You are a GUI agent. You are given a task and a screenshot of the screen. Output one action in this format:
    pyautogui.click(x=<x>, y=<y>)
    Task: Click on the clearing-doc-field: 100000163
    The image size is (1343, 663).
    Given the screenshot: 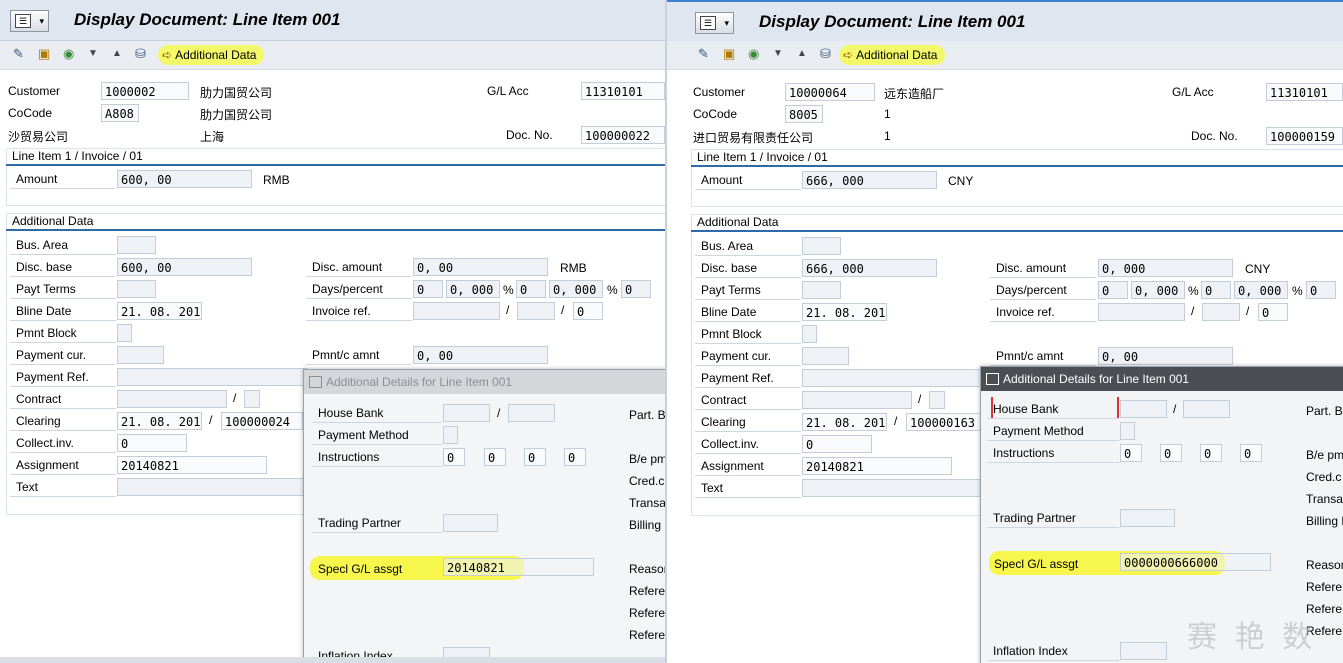 What is the action you would take?
    pyautogui.click(x=944, y=422)
    